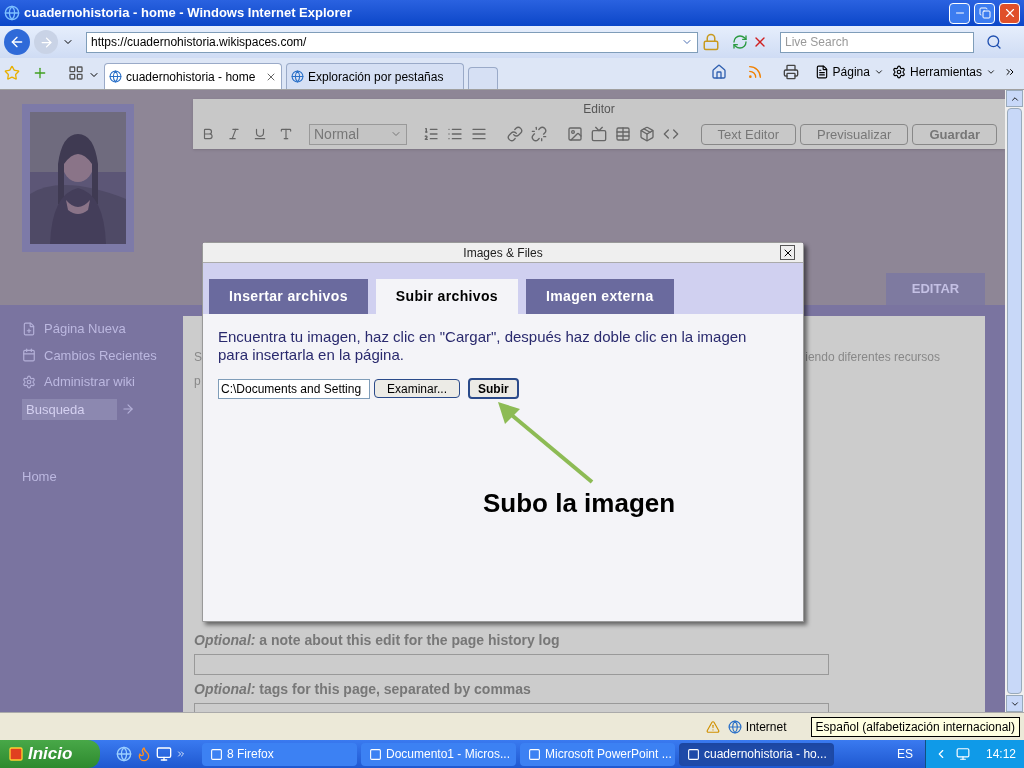 This screenshot has width=1024, height=768. I want to click on browser-icon, so click(124, 754).